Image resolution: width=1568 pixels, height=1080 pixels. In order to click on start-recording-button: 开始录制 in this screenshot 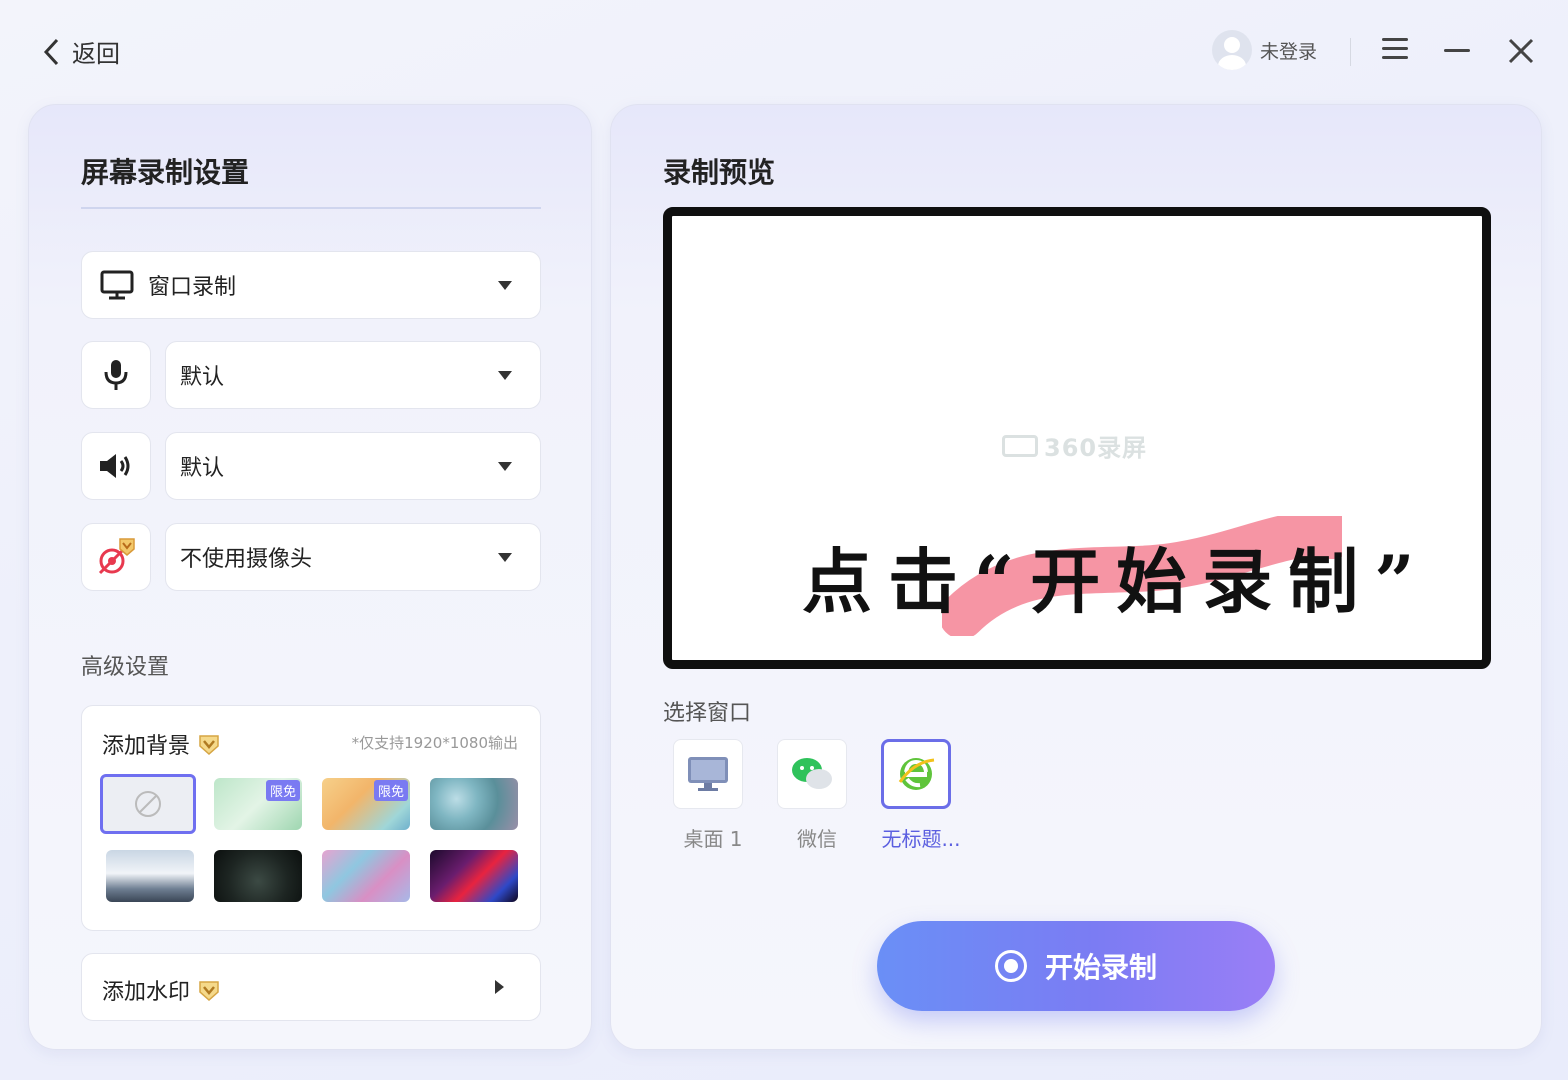, I will do `click(1076, 966)`.